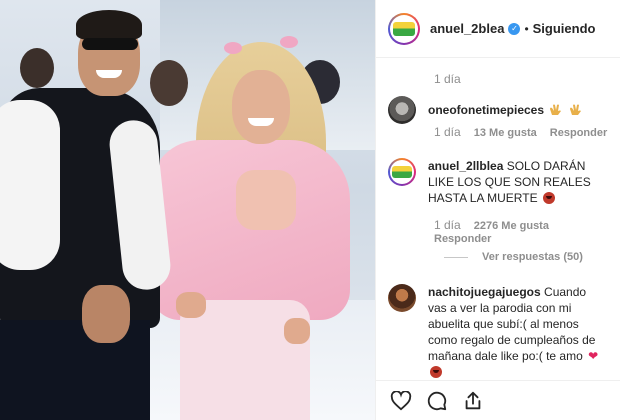 The width and height of the screenshot is (620, 420). I want to click on commenter-username: oneofonetimepieces, so click(486, 110).